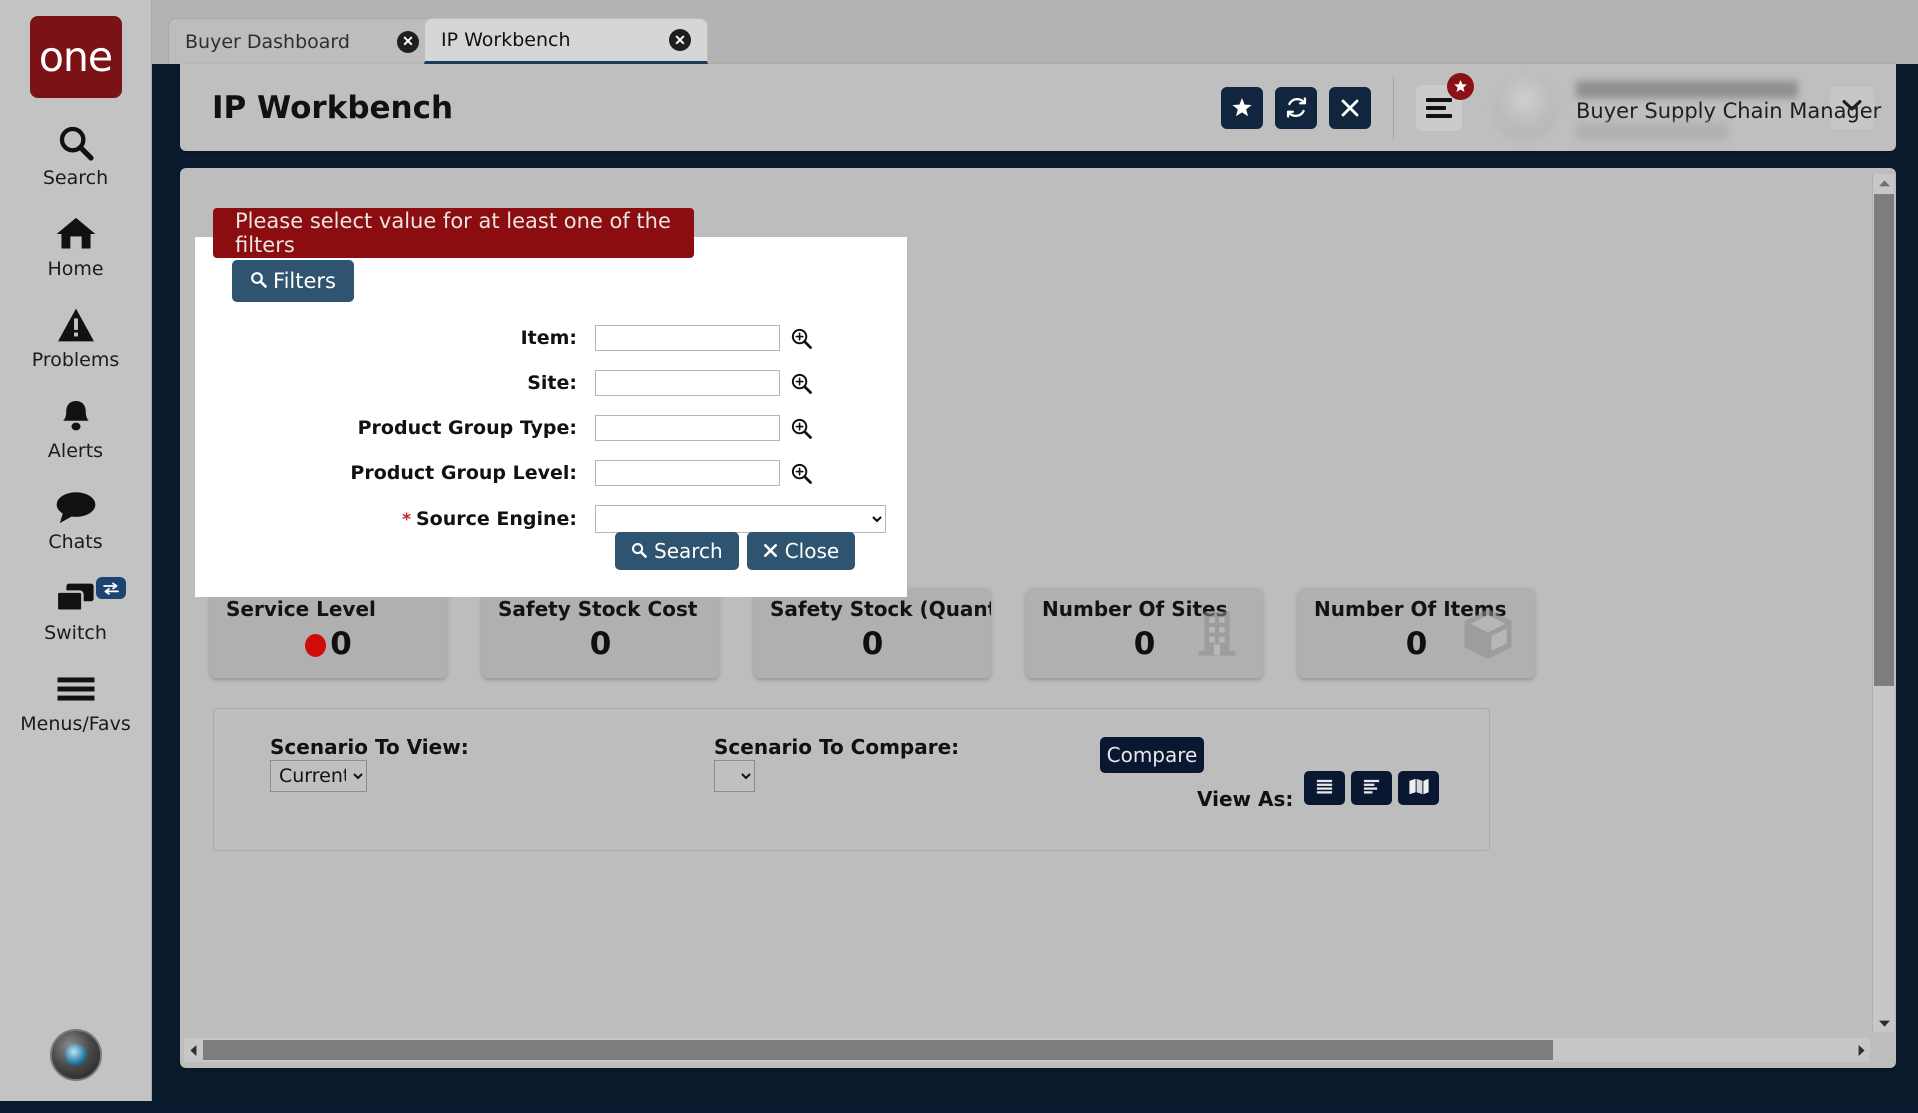 Image resolution: width=1918 pixels, height=1113 pixels. Describe the element at coordinates (369, 747) in the screenshot. I see `scenario-to-view-label: Scenario To View:` at that location.